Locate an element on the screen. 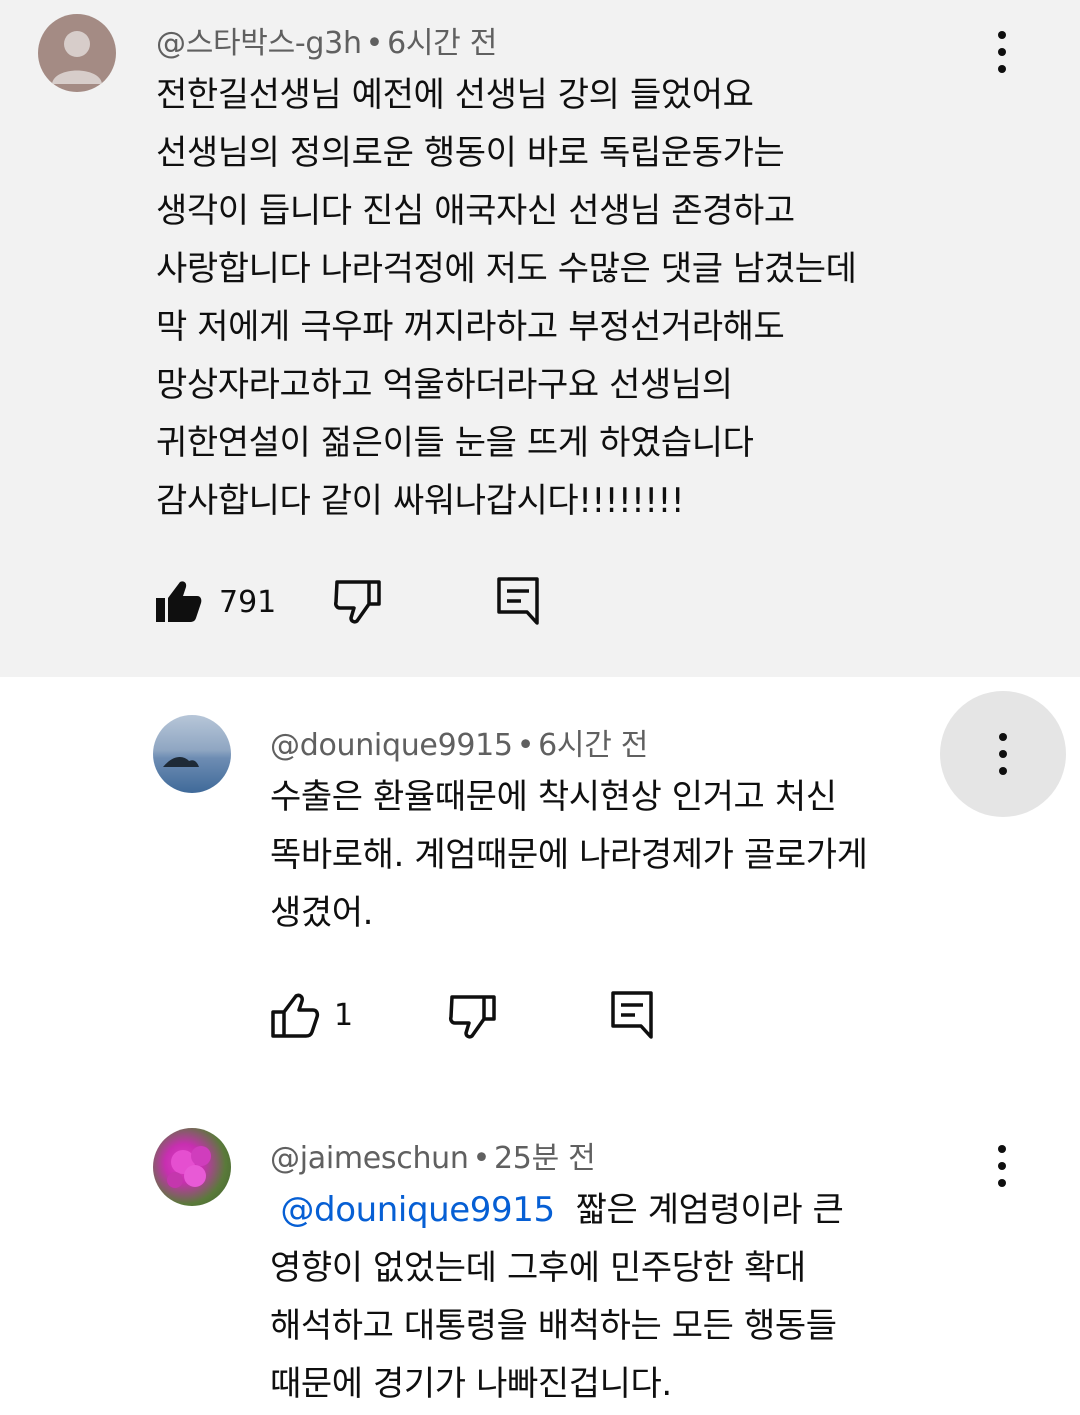 This screenshot has width=1080, height=1415. comment-line: 망상자라고하고 억울하더라구요 선생님의 is located at coordinates (444, 385).